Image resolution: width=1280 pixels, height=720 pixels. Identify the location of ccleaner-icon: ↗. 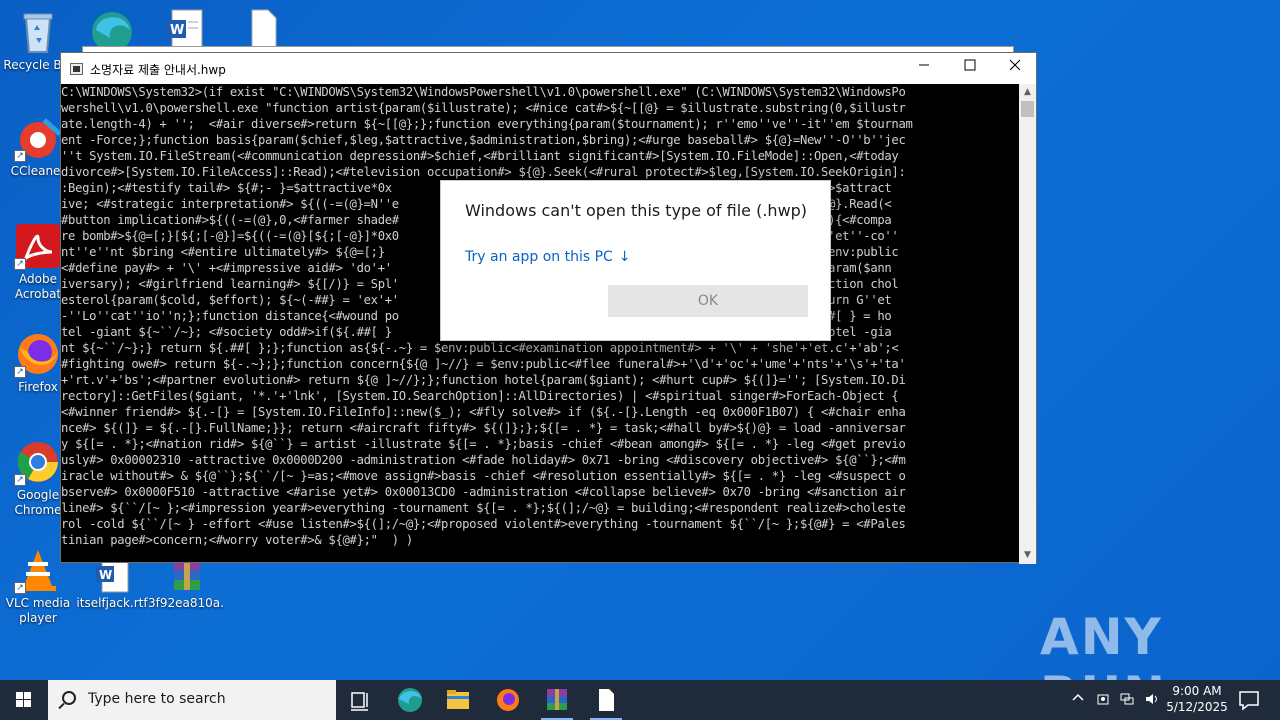
(38, 138).